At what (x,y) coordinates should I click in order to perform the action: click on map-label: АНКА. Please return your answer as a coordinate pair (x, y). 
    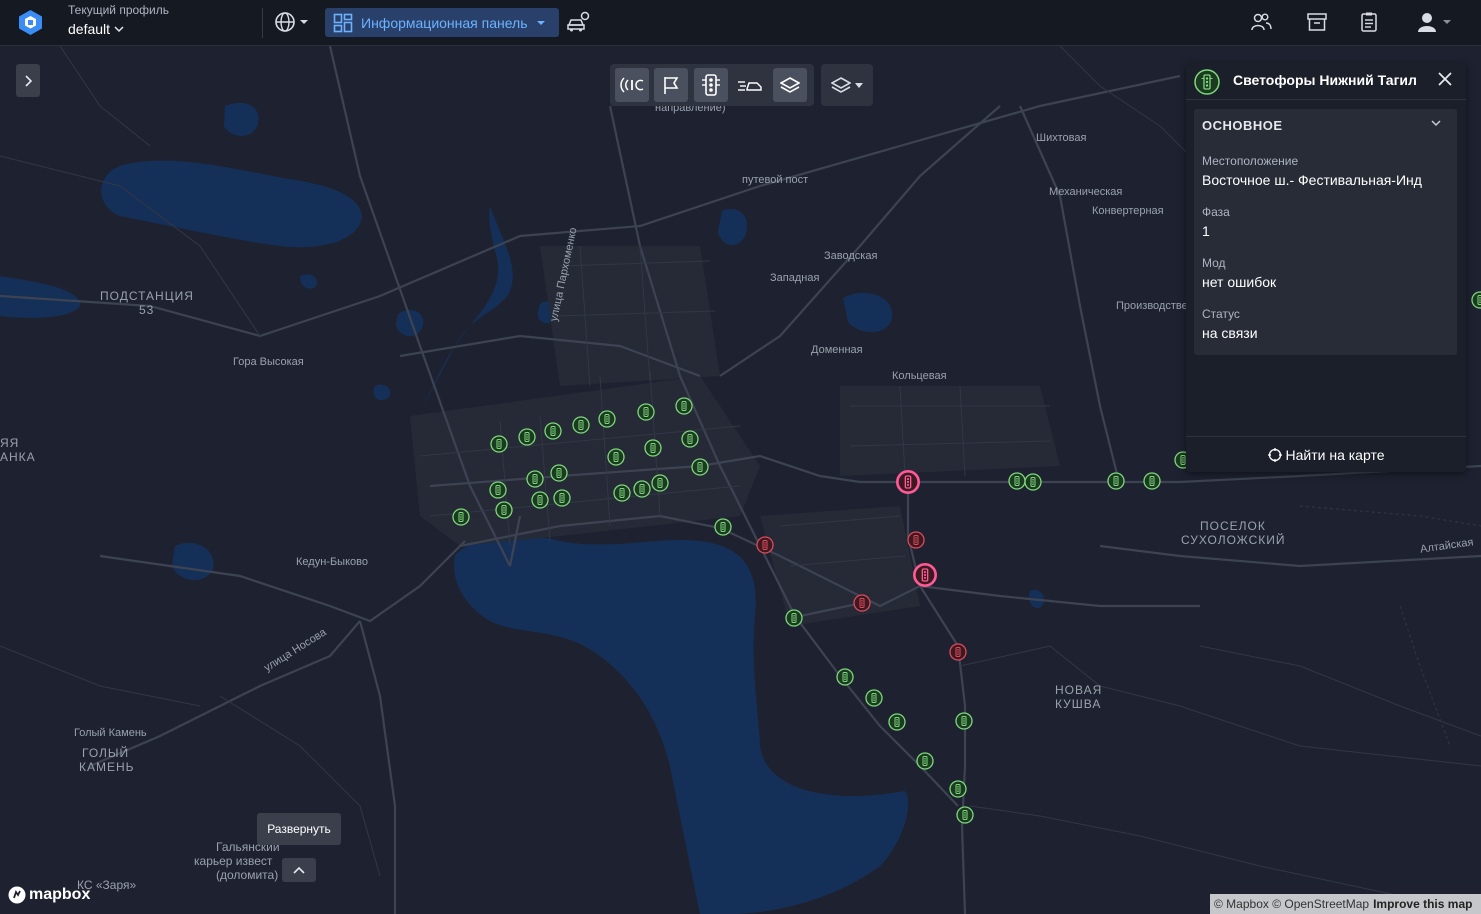
    Looking at the image, I should click on (18, 457).